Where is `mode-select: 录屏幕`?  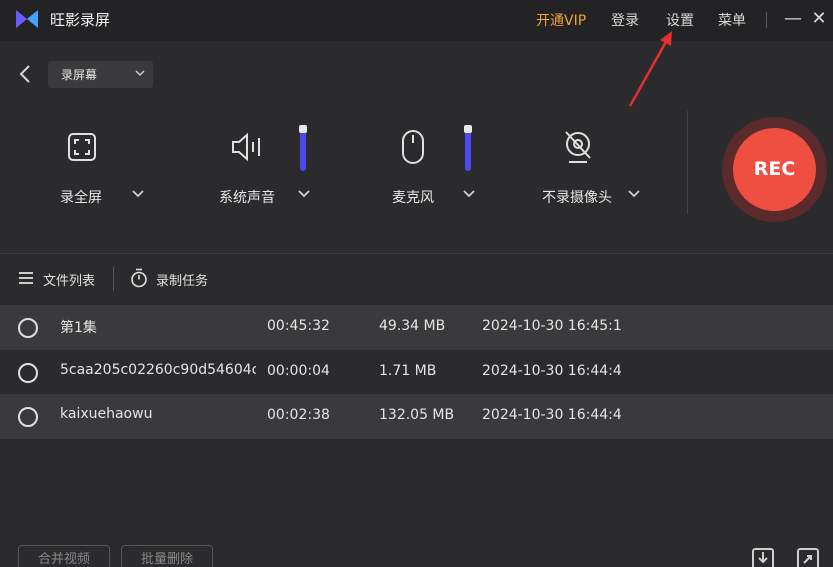 mode-select: 录屏幕 is located at coordinates (100, 74).